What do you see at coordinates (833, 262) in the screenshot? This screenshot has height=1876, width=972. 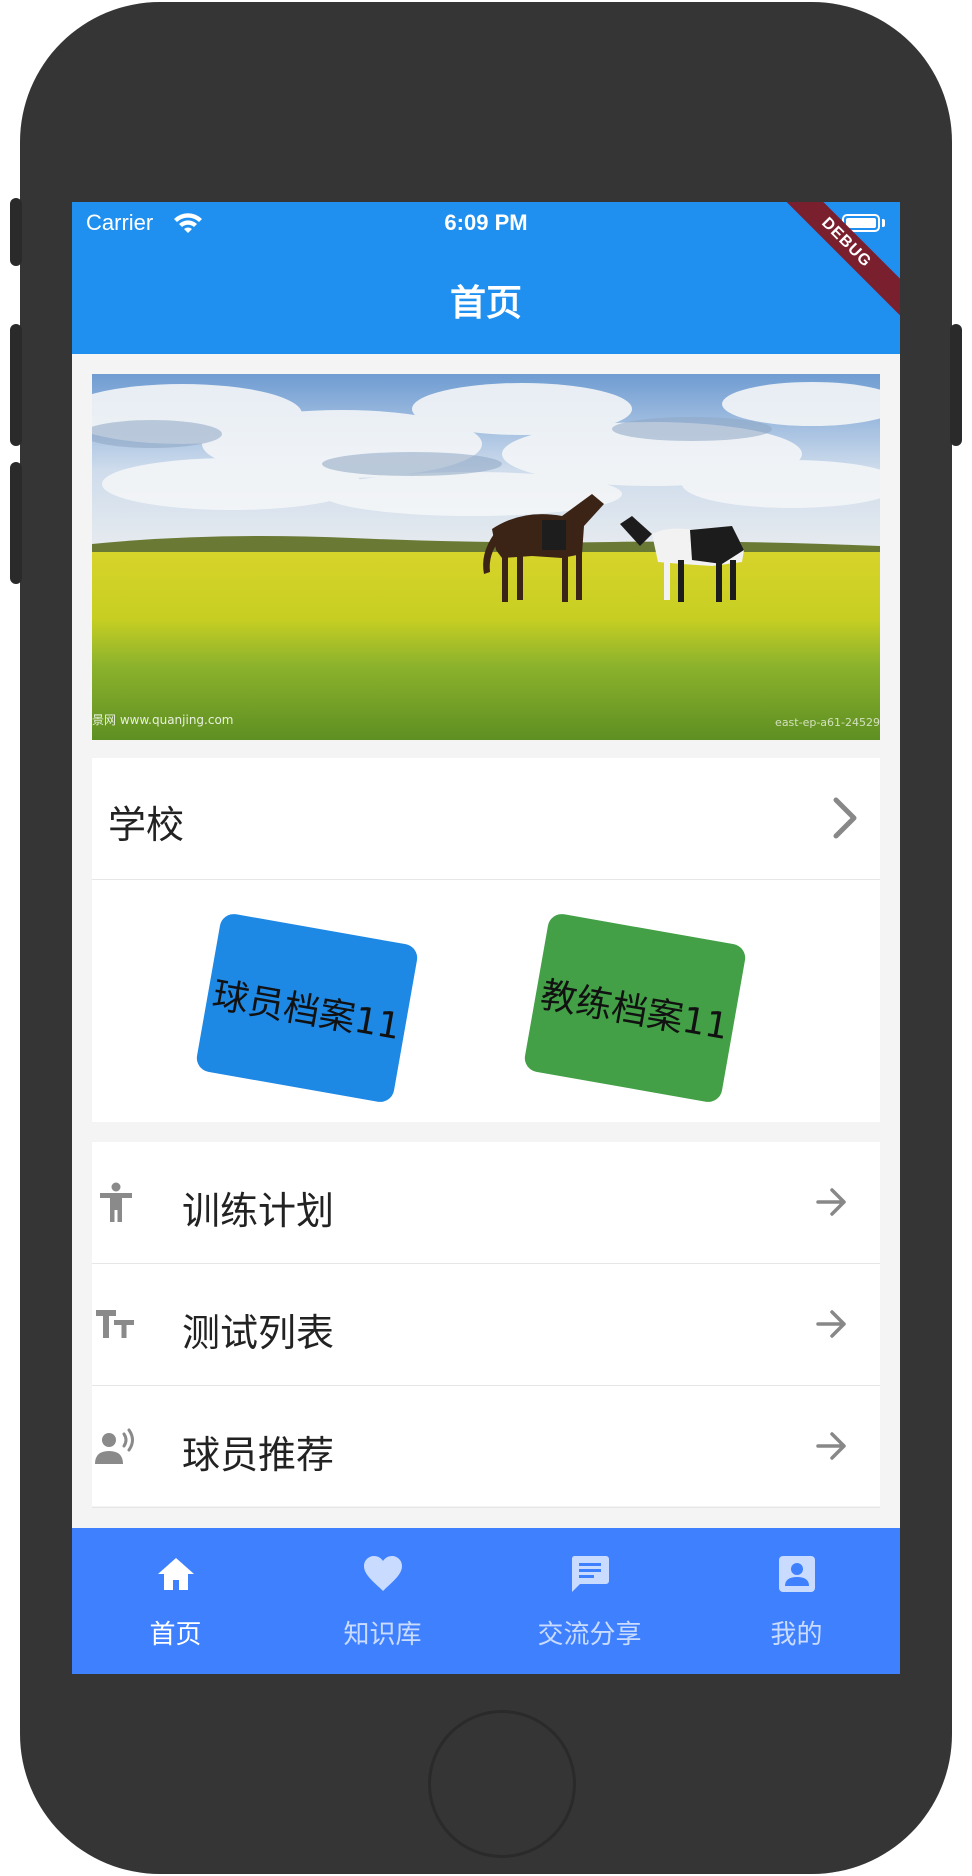 I see `debug-label: DEBUG` at bounding box center [833, 262].